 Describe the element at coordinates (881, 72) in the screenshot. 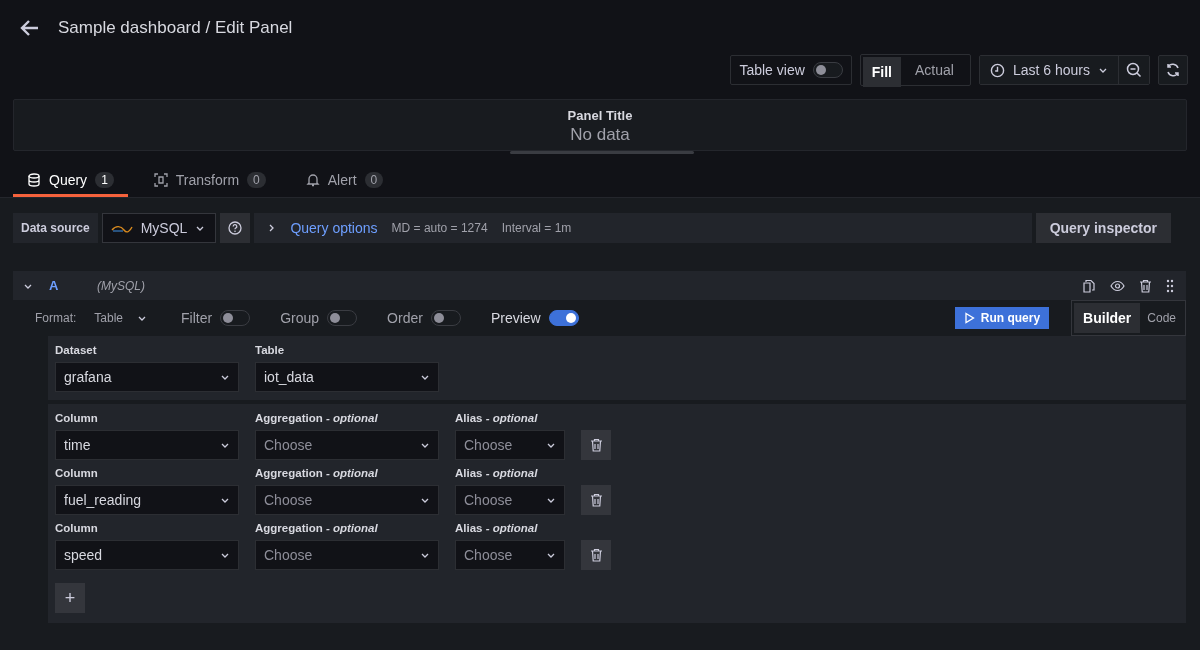

I see `view-mode-button: Fill` at that location.